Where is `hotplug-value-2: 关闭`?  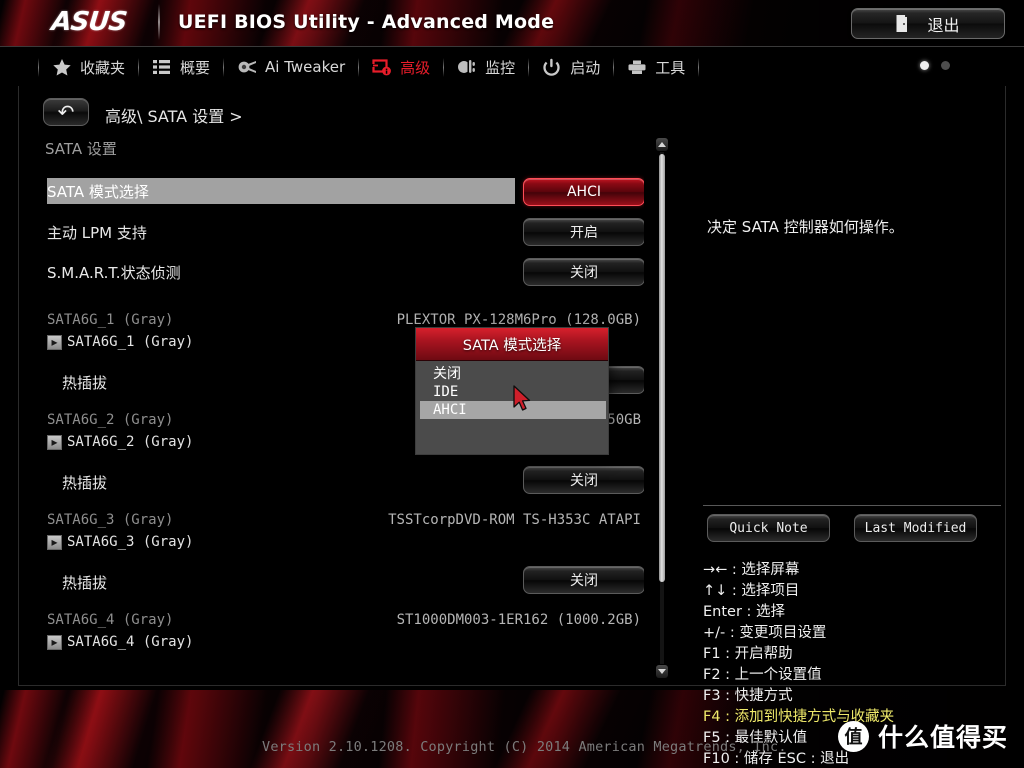
hotplug-value-2: 关闭 is located at coordinates (583, 480).